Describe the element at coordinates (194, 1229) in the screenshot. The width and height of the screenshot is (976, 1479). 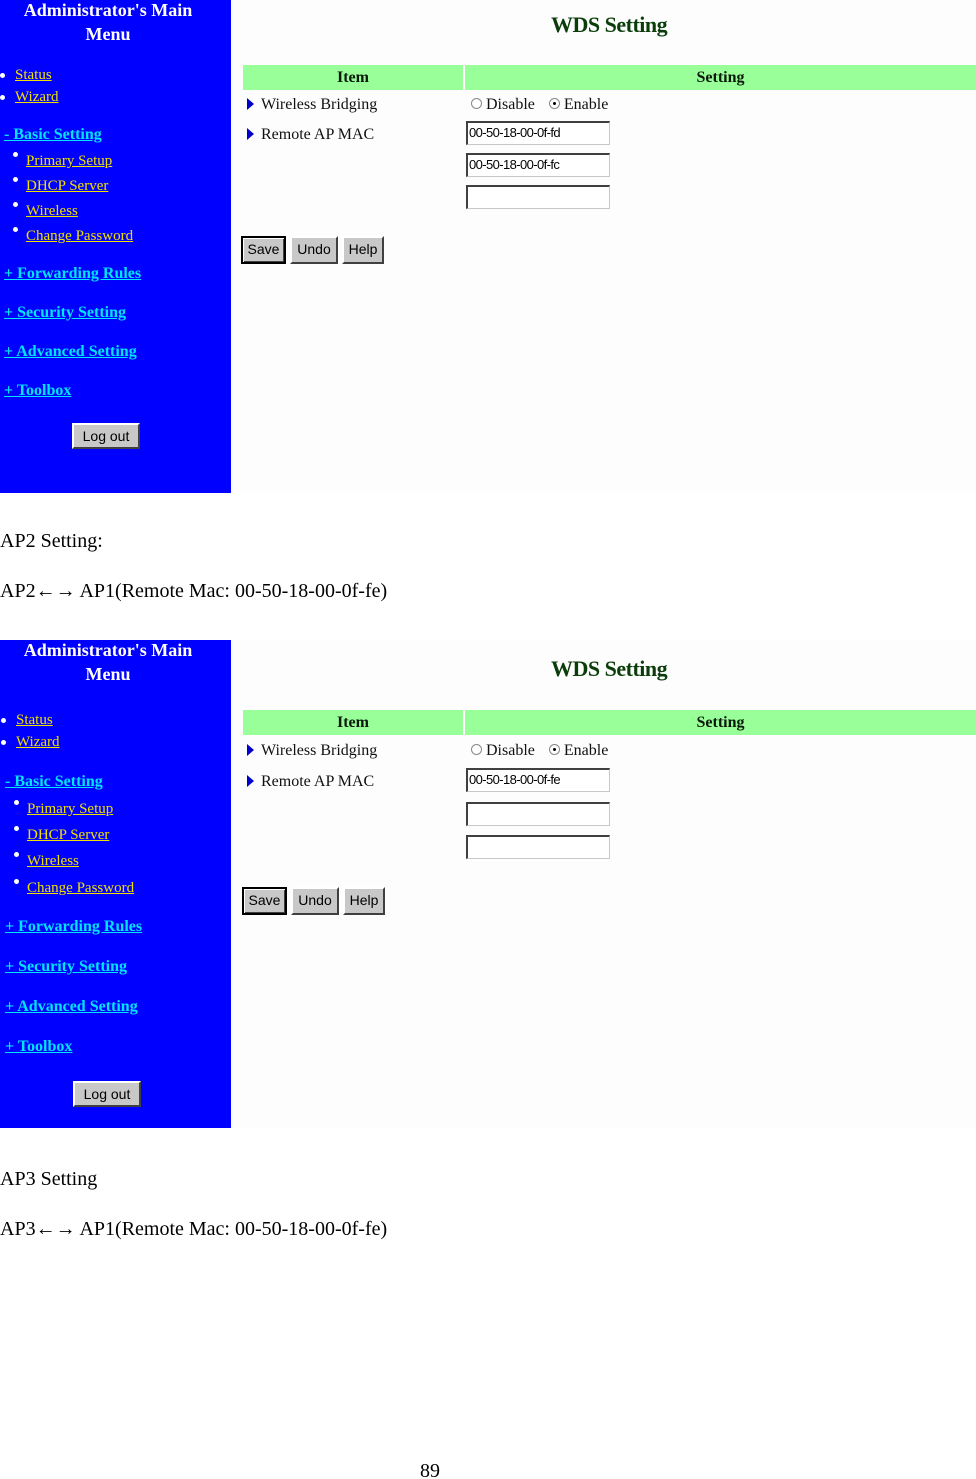
I see `ap3-link-description: AP3←→ AP1(Remote Mac: 00-50-18-00-0f-fe)` at that location.